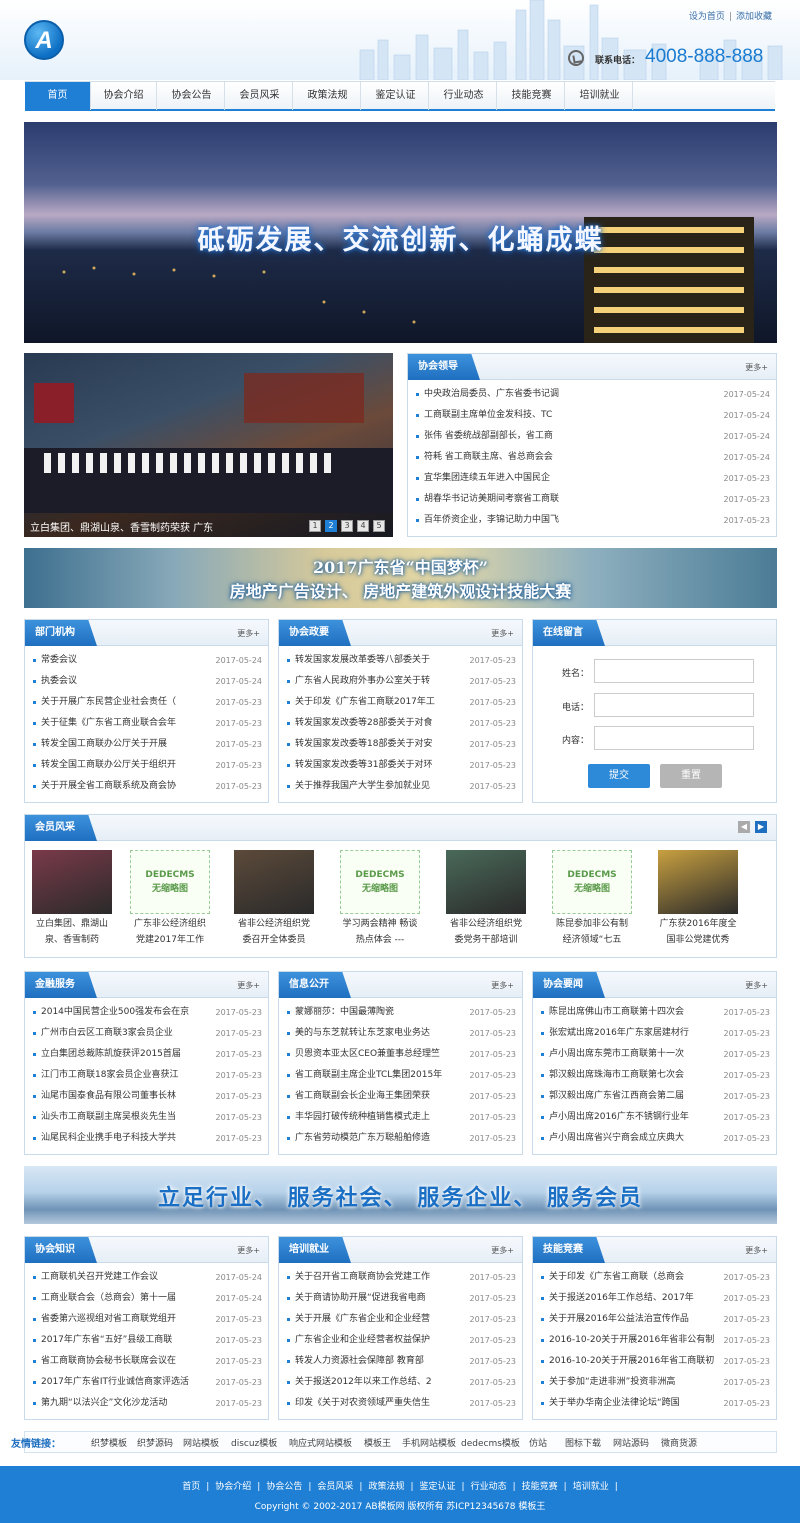  Describe the element at coordinates (380, 1382) in the screenshot. I see `list-item-title: 关于报送2012年以来工作总结、2` at that location.